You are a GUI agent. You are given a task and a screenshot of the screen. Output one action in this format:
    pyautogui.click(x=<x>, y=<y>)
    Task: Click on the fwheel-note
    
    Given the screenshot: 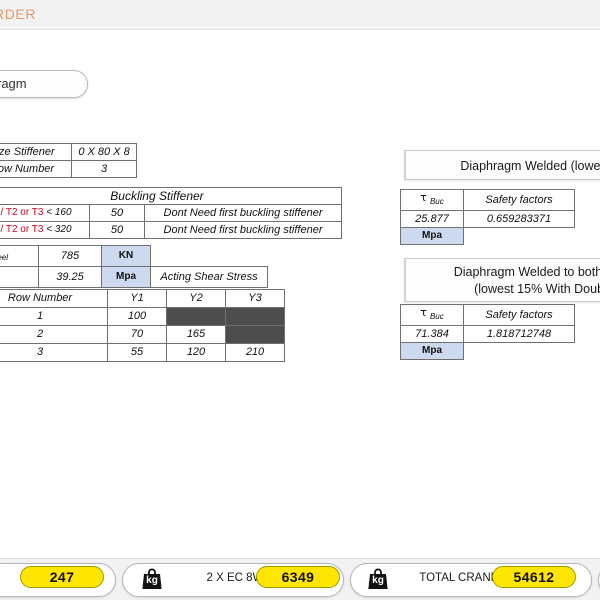 What is the action you would take?
    pyautogui.click(x=209, y=256)
    